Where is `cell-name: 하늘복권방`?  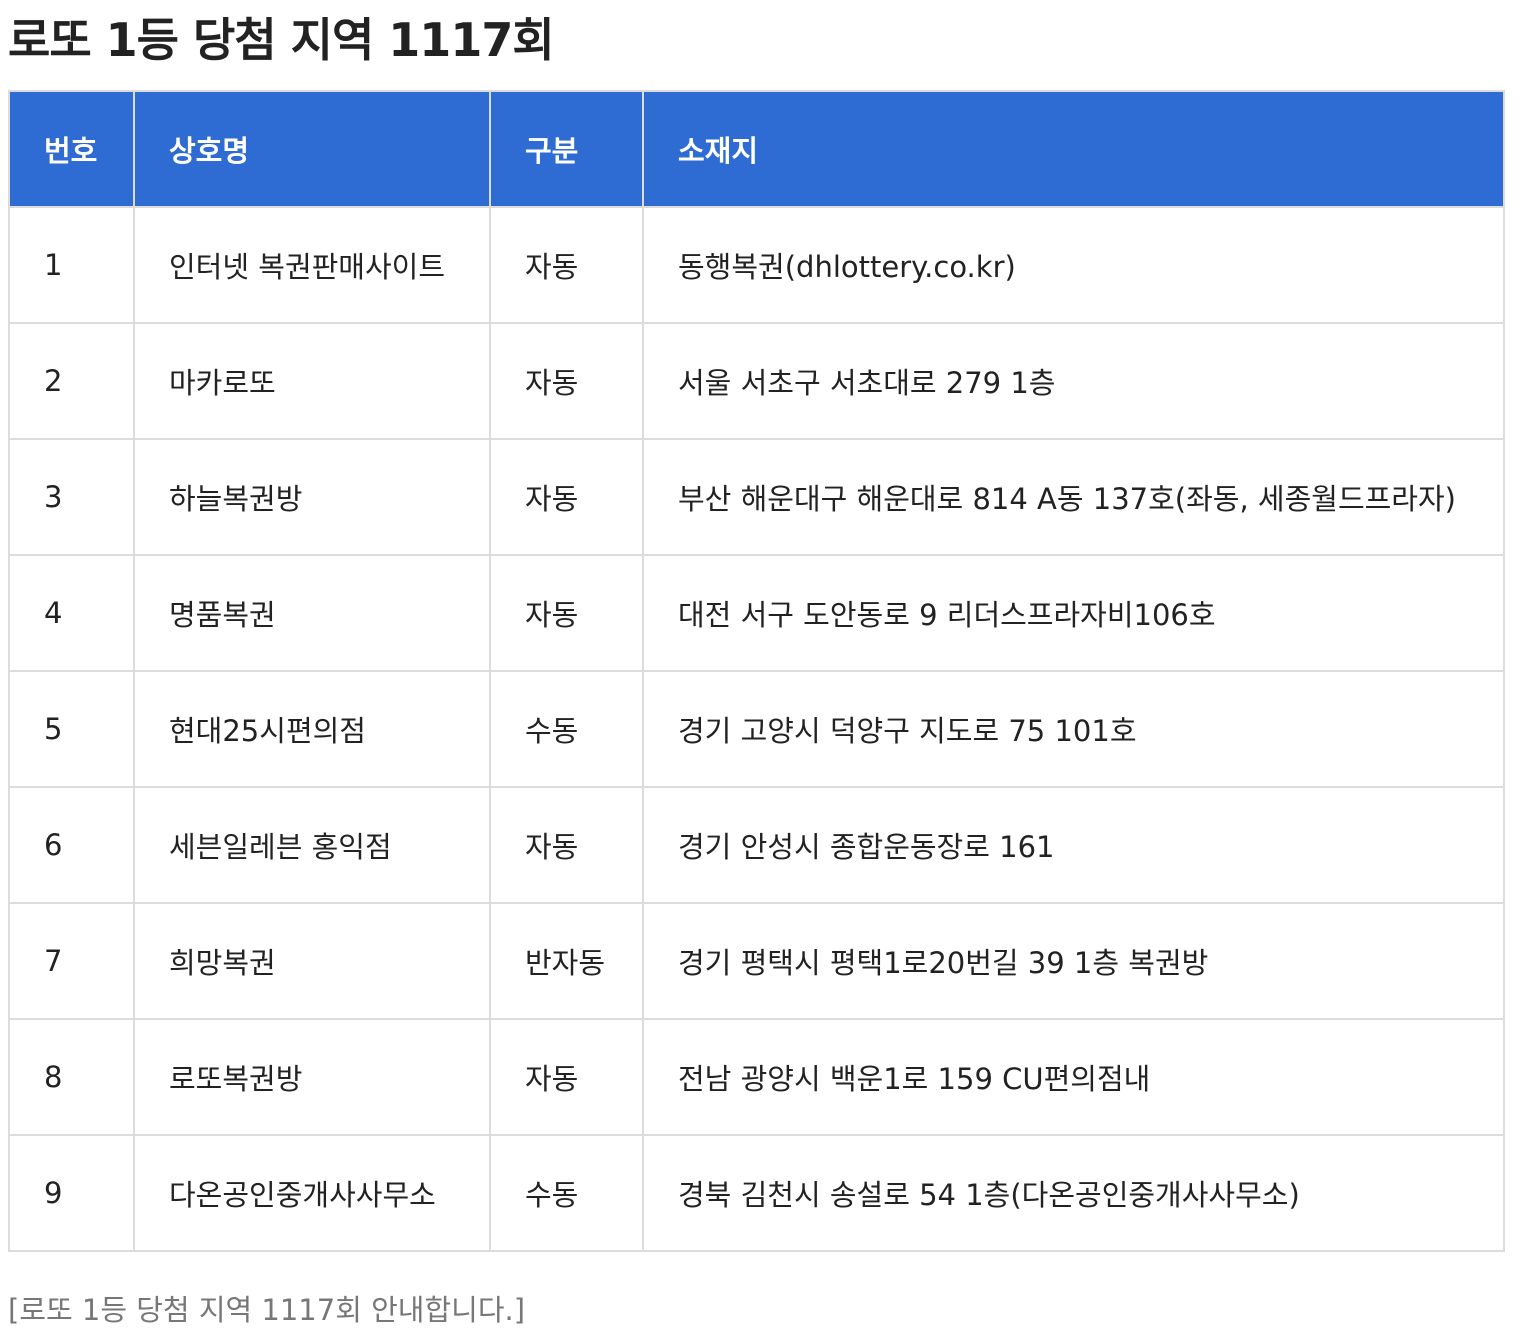
cell-name: 하늘복권방 is located at coordinates (312, 497).